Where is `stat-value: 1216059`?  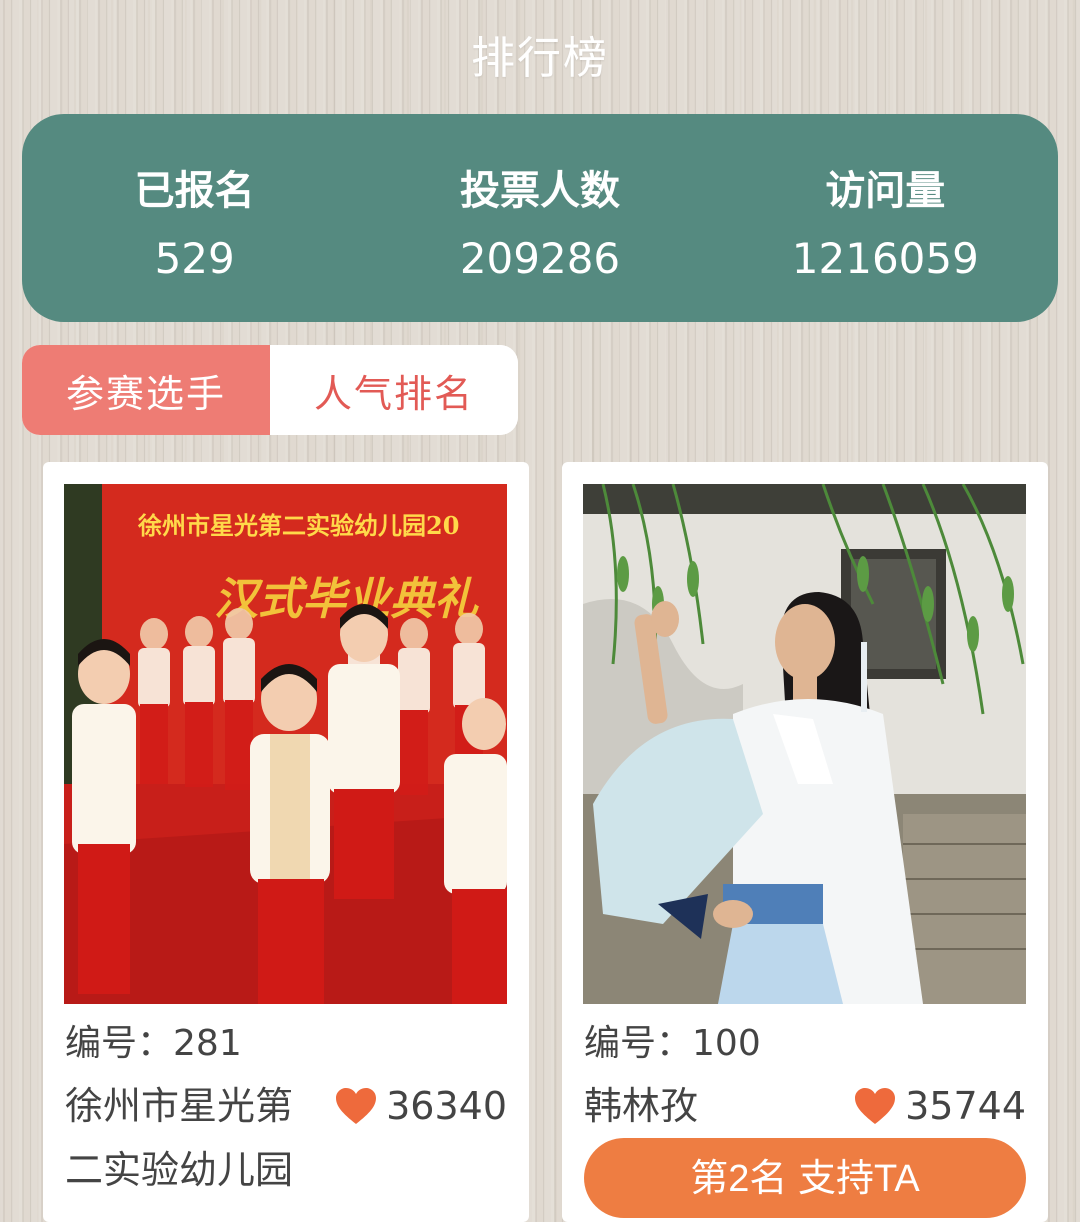
stat-value: 1216059 is located at coordinates (885, 258).